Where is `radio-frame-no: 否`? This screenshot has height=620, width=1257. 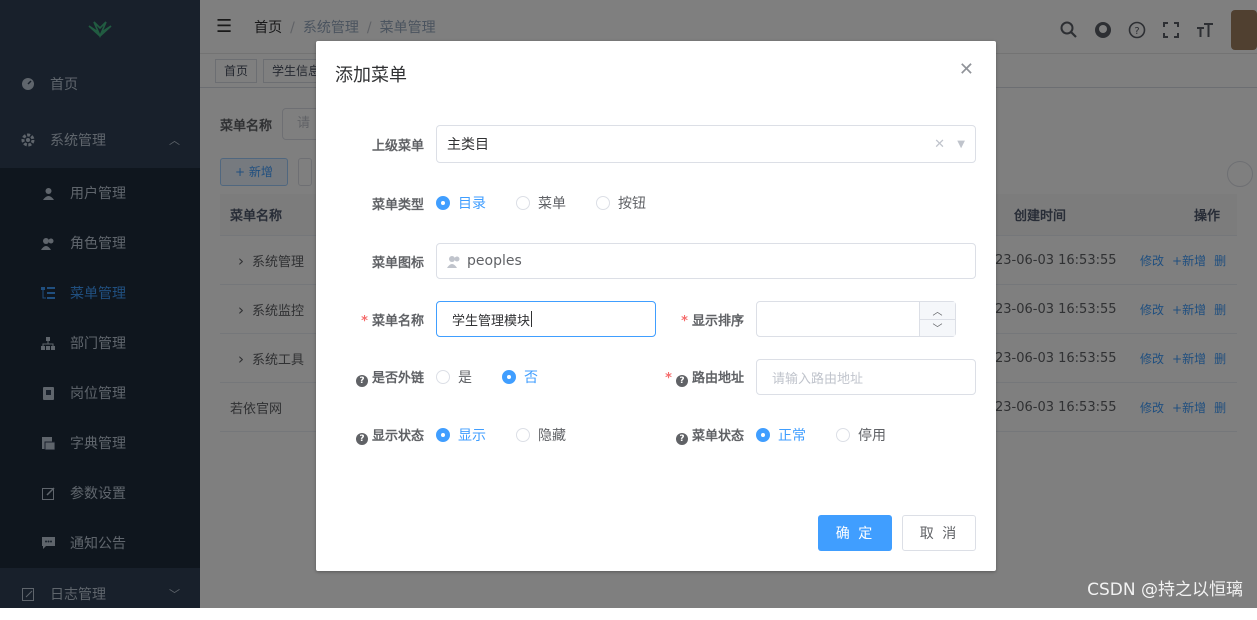
radio-frame-no: 否 is located at coordinates (520, 377).